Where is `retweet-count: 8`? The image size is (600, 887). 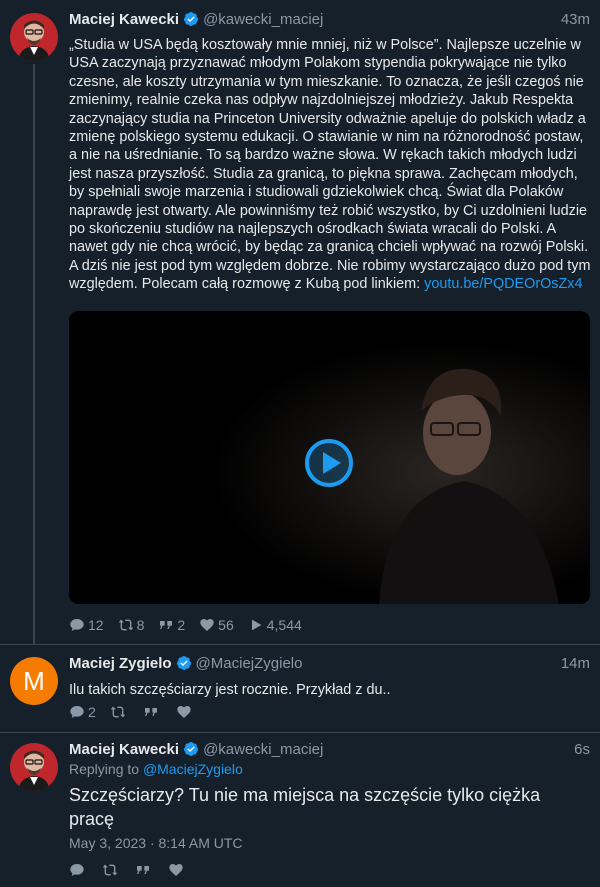
retweet-count: 8 is located at coordinates (140, 625).